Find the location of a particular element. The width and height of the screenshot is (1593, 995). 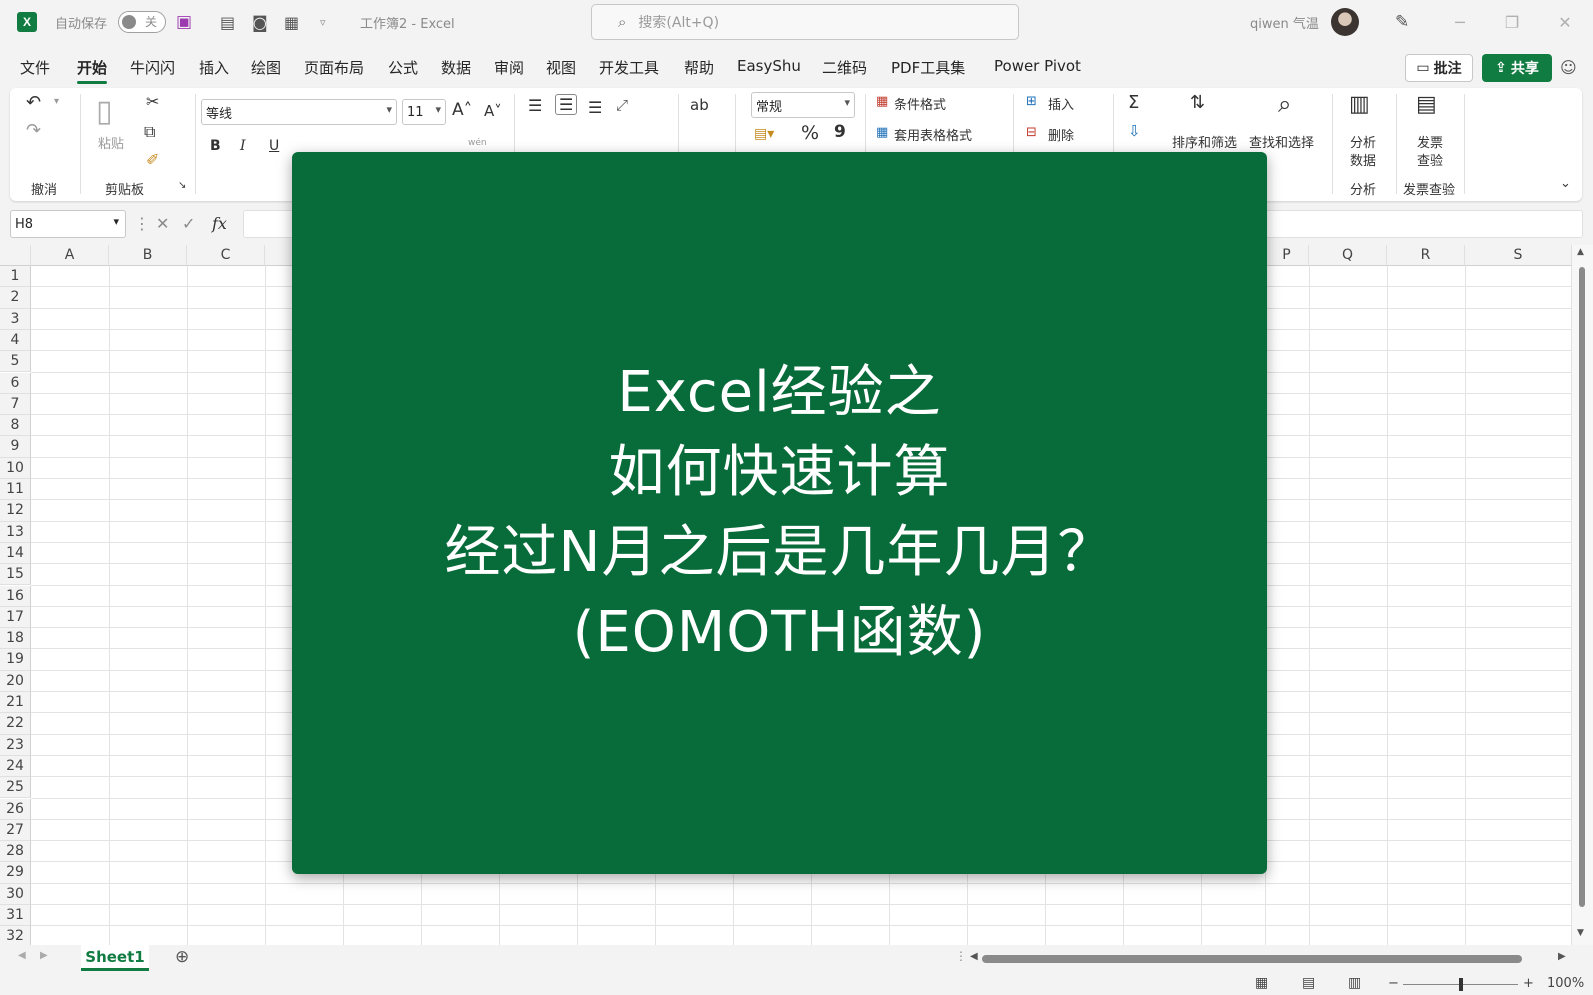

cut-icon: ✂ is located at coordinates (152, 101).